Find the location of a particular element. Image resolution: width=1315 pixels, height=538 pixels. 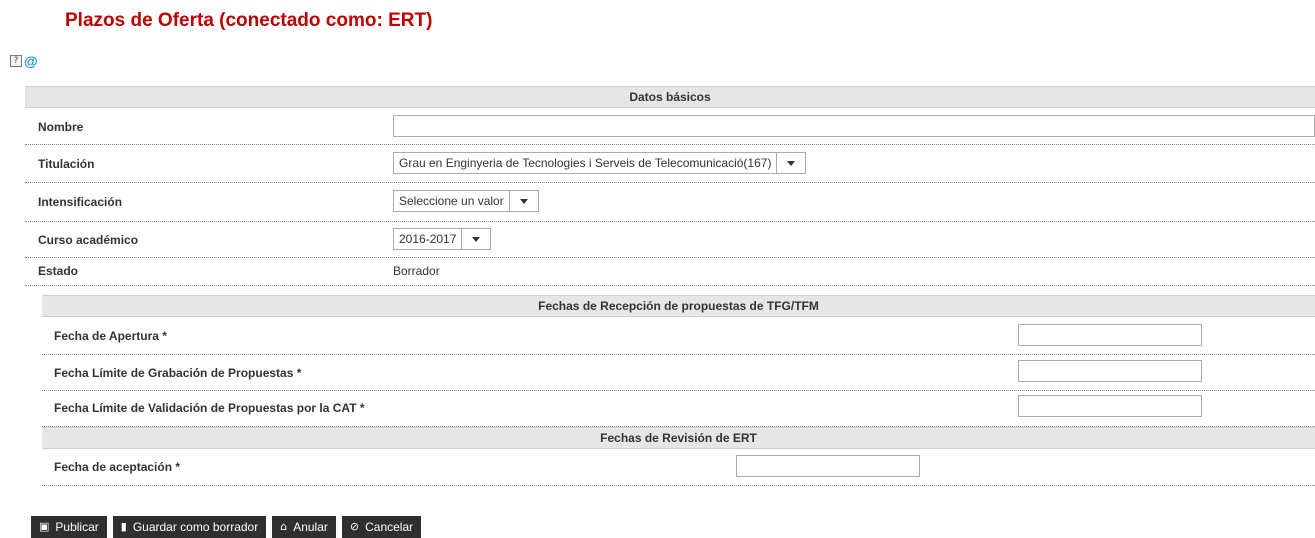

publicar-button: ▣ Publicar is located at coordinates (69, 527).